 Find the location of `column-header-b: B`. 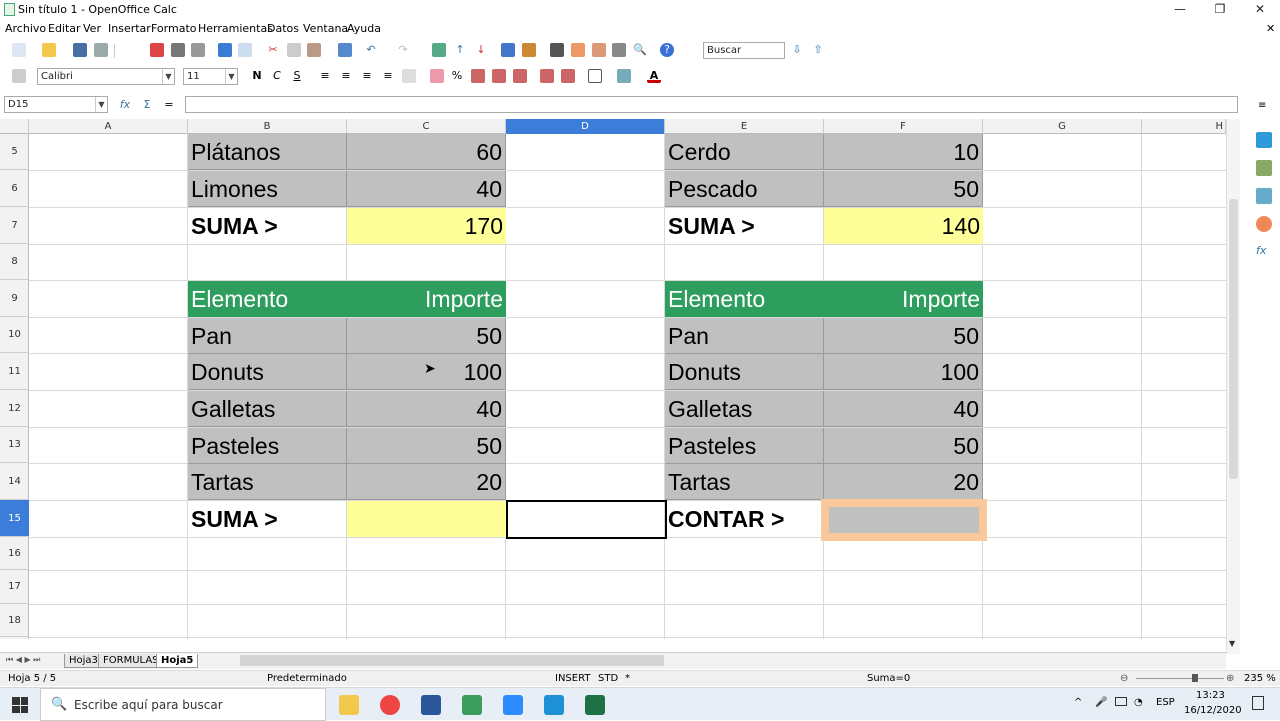

column-header-b: B is located at coordinates (267, 126).